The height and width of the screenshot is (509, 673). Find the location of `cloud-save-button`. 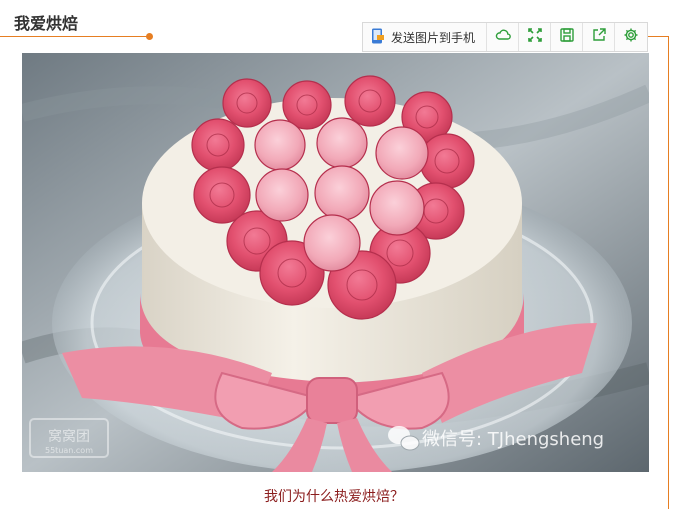

cloud-save-button is located at coordinates (503, 37).